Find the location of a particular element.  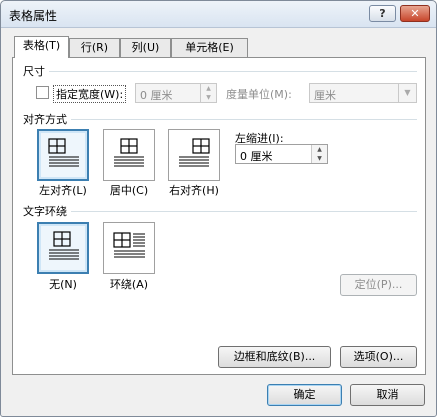

wrapping-divider is located at coordinates (244, 211).